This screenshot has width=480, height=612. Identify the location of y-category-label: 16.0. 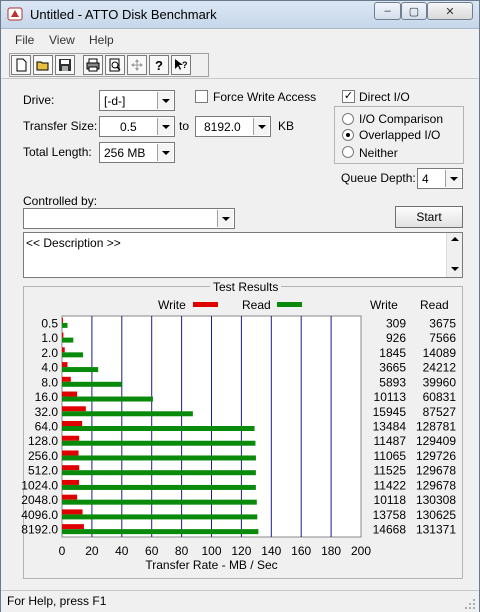
(47, 397).